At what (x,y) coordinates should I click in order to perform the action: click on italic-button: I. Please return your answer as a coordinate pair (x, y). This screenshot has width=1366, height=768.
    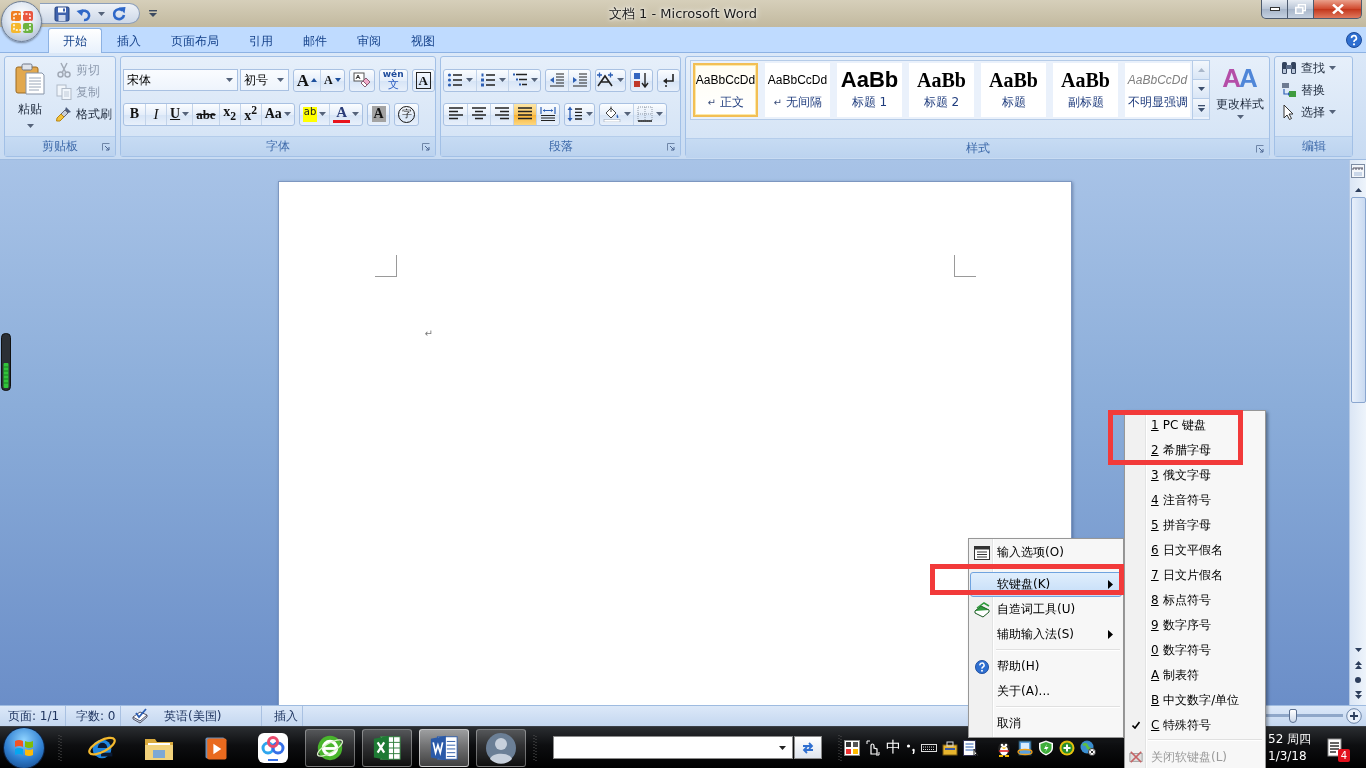
    Looking at the image, I should click on (155, 114).